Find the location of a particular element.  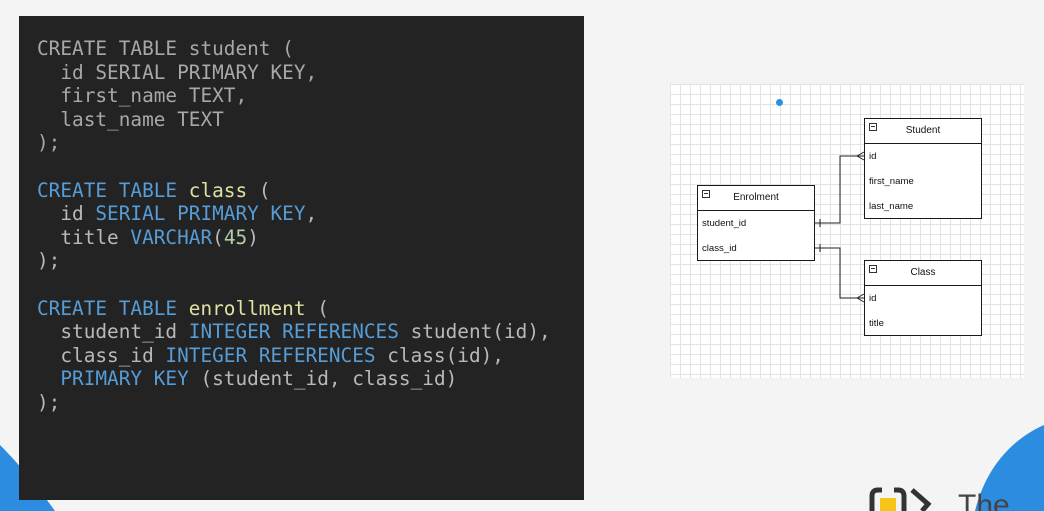

code-token: student_id is located at coordinates (113, 332).